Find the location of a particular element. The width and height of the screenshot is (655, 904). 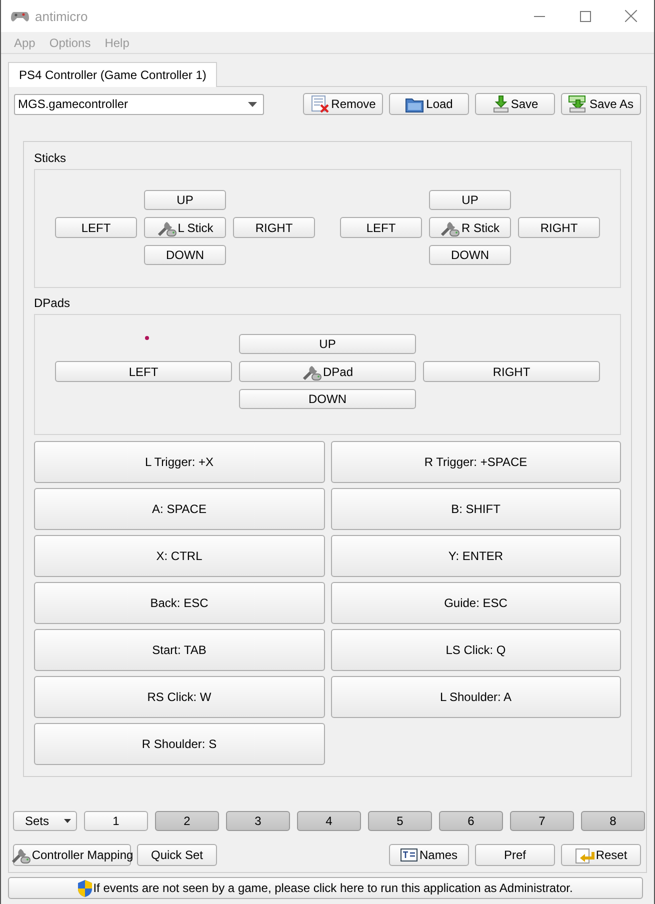

down-arrow-tray-icon is located at coordinates (501, 104).